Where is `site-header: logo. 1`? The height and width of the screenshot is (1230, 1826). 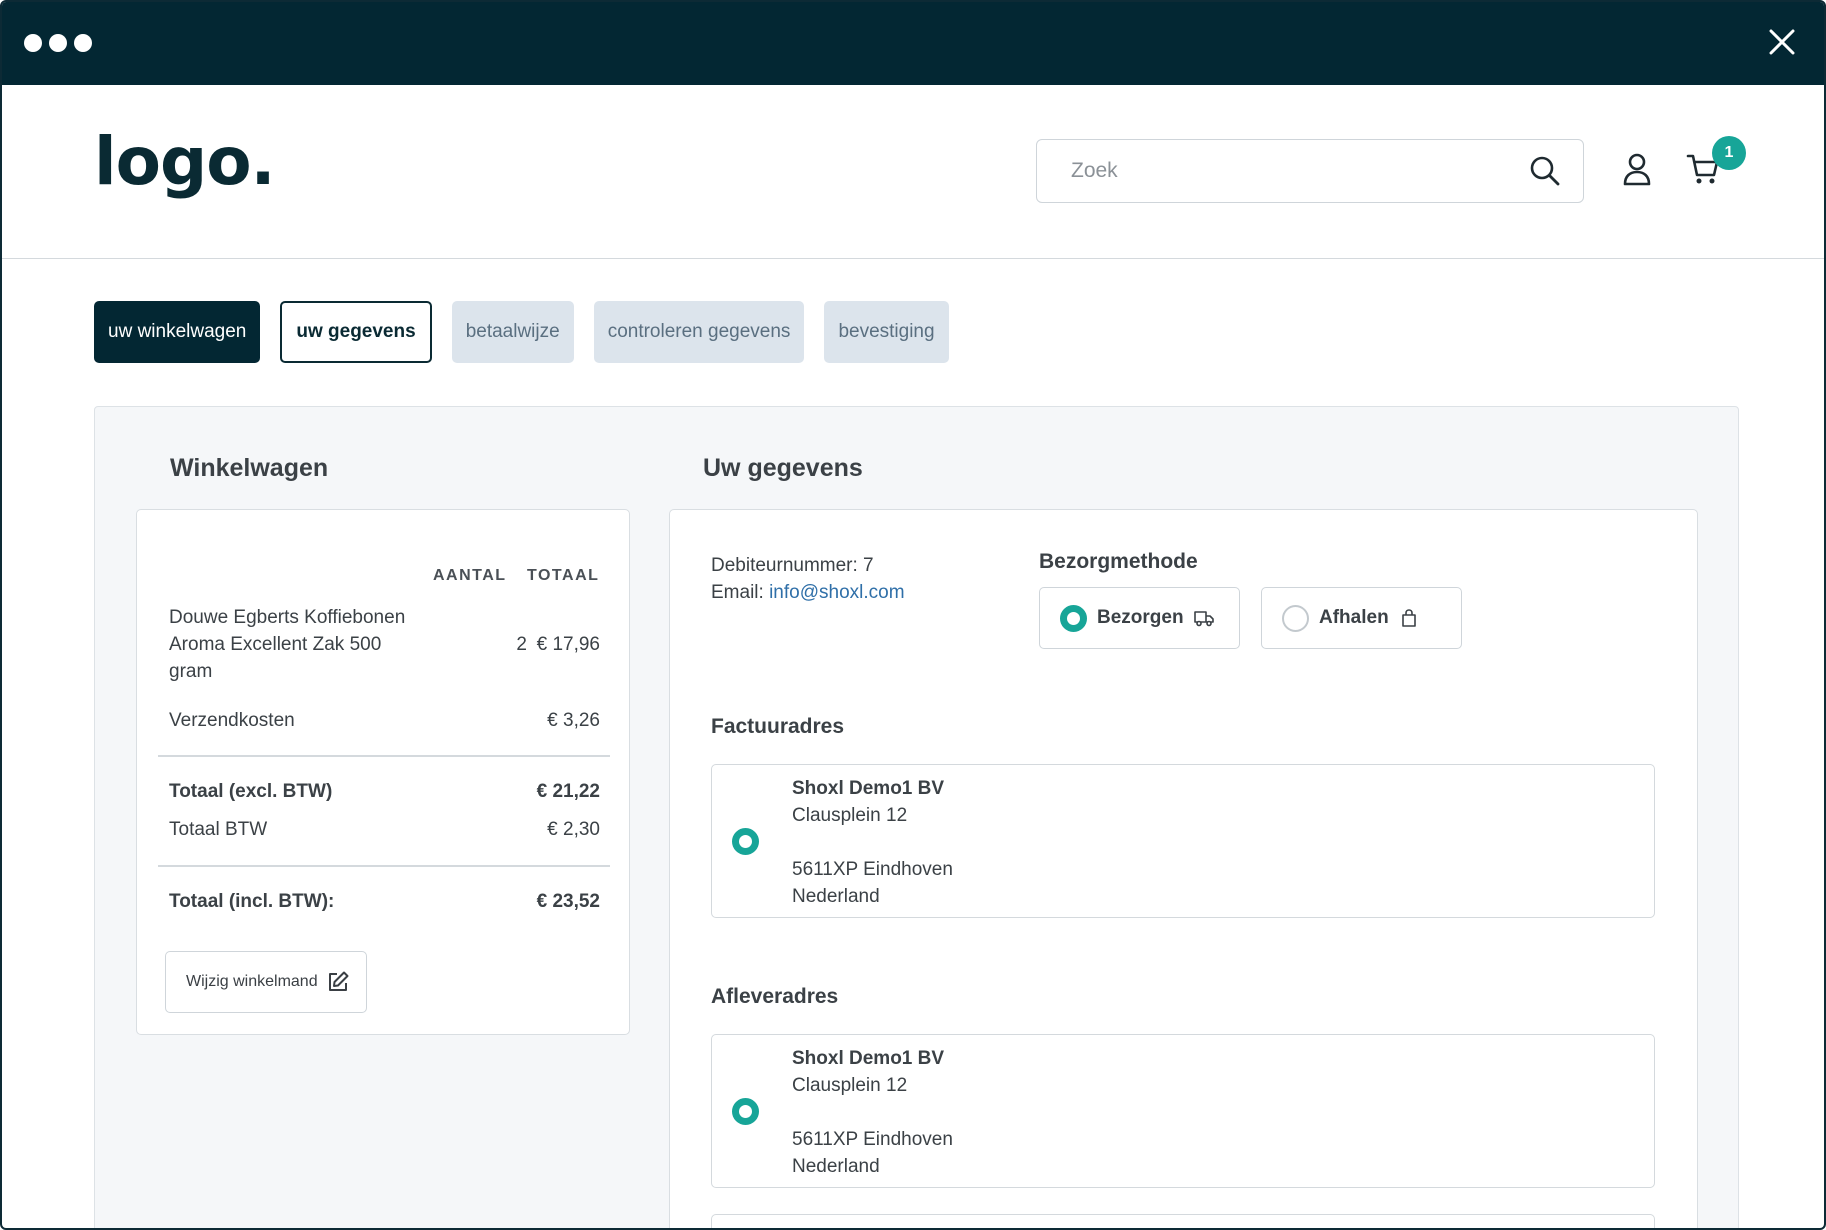 site-header: logo. 1 is located at coordinates (913, 172).